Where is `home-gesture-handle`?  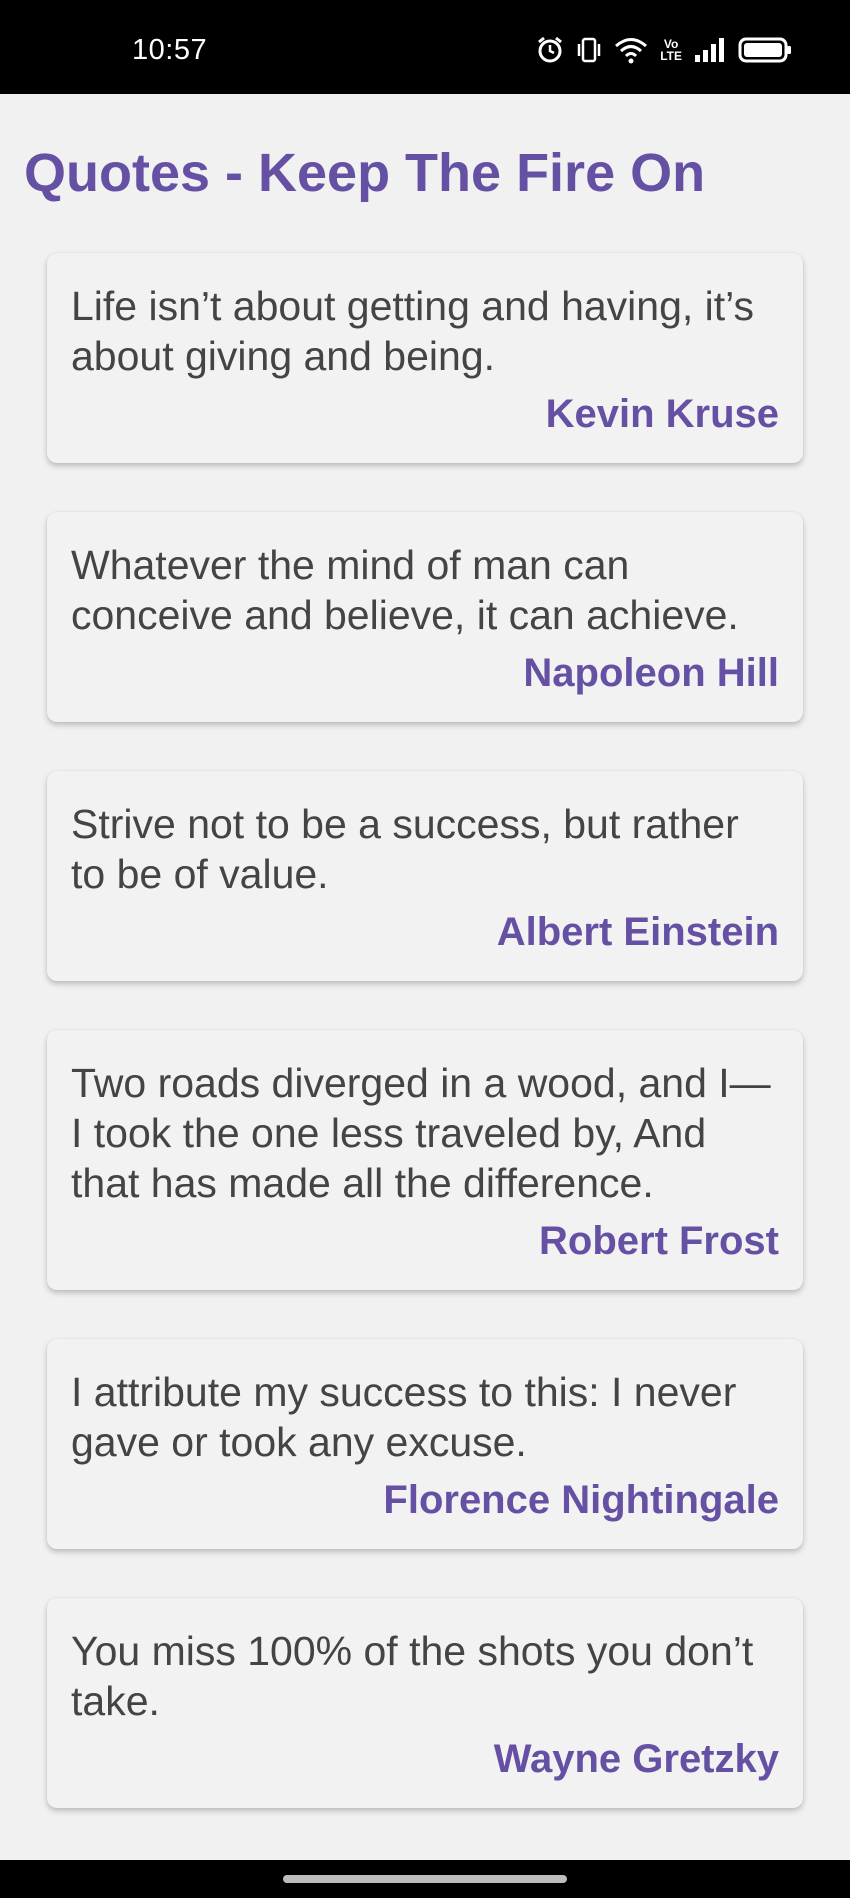
home-gesture-handle is located at coordinates (425, 1879).